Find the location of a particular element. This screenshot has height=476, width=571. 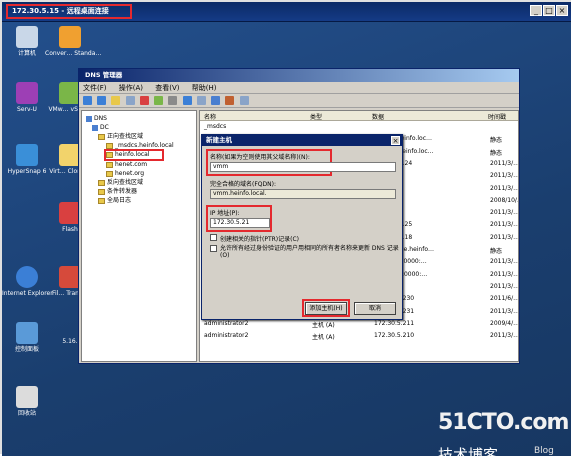

menu-file: 文件(F) is located at coordinates (95, 88).